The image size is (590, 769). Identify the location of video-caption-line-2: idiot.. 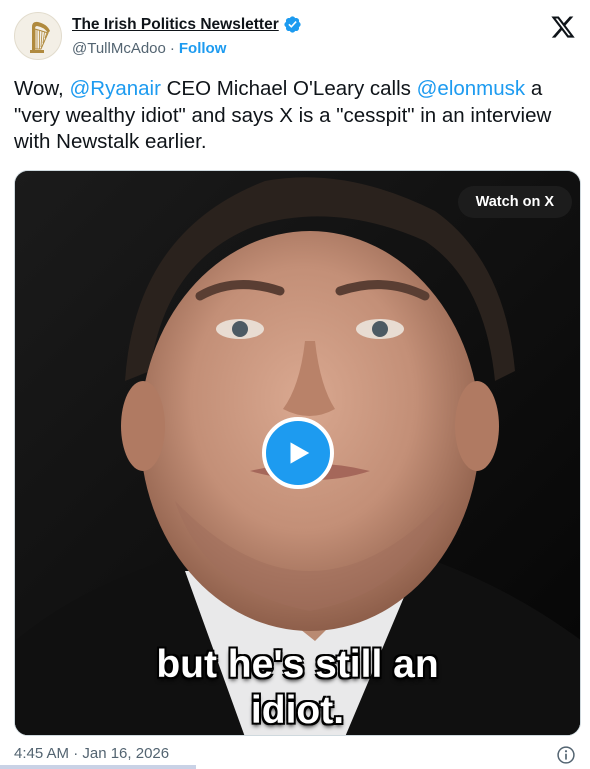
(297, 710).